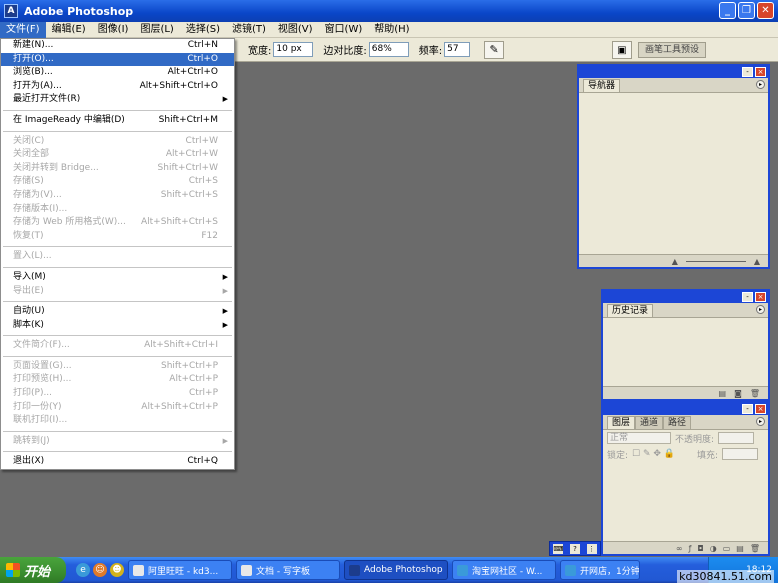 The width and height of the screenshot is (778, 583). What do you see at coordinates (249, 30) in the screenshot?
I see `menu-filter: 滤镜(T)` at bounding box center [249, 30].